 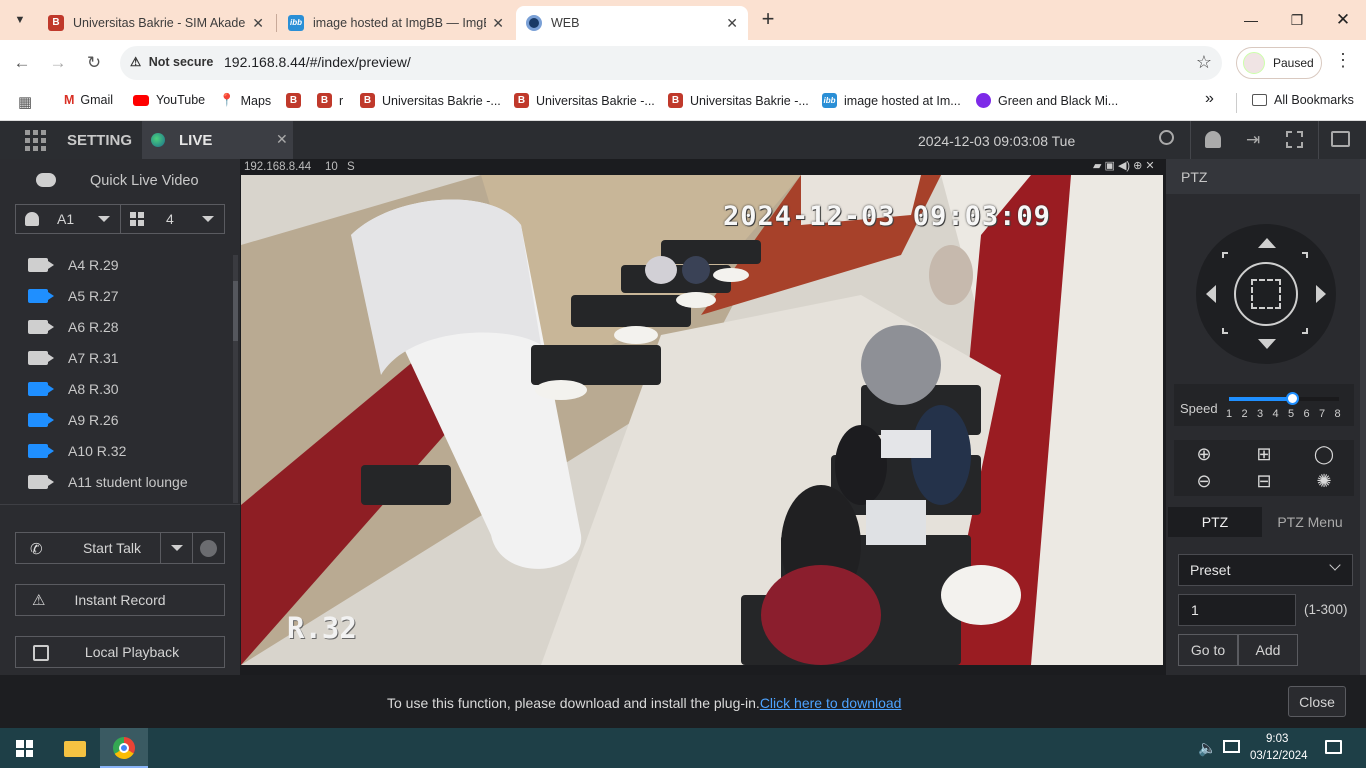 I want to click on instant-record-button: ⚠ Instant Record, so click(x=120, y=600).